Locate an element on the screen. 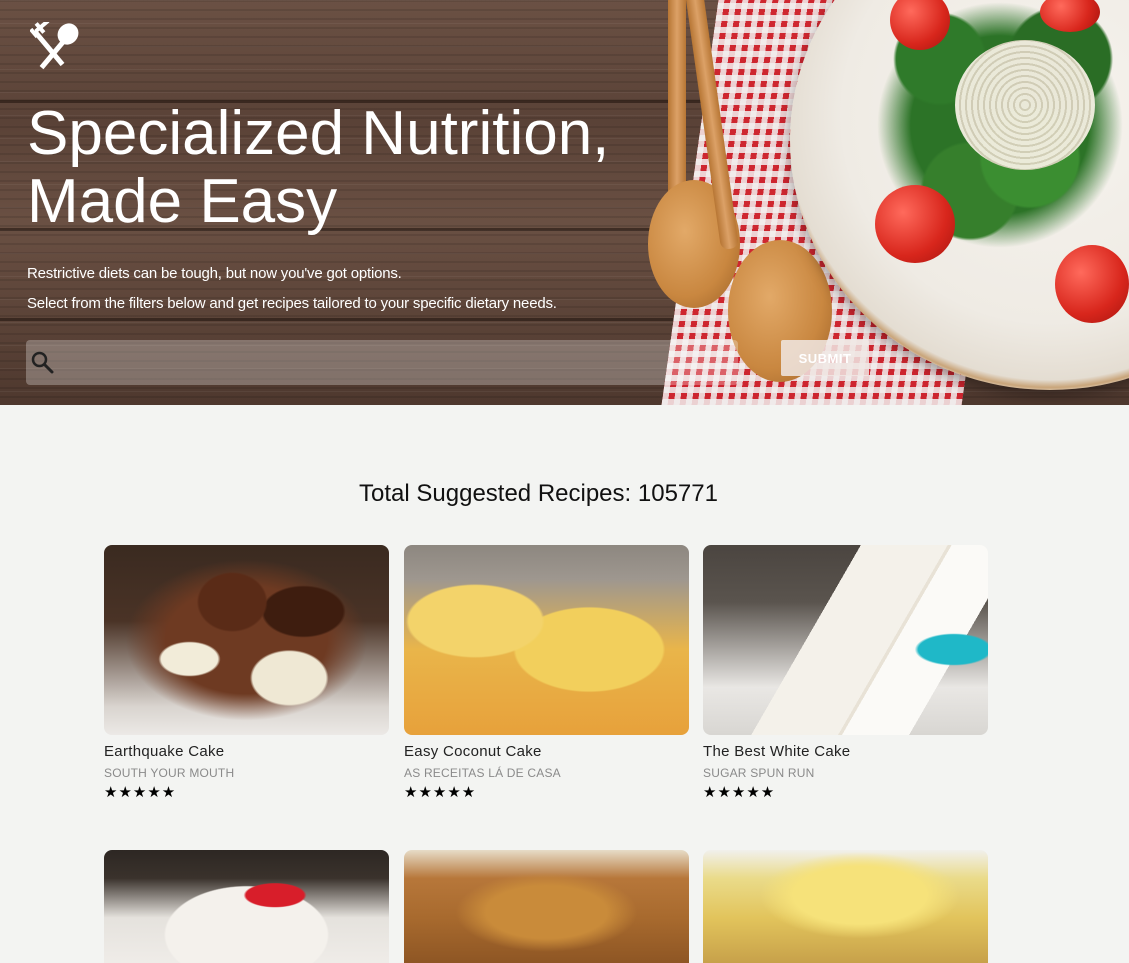 The image size is (1129, 963). search-bar is located at coordinates (382, 363).